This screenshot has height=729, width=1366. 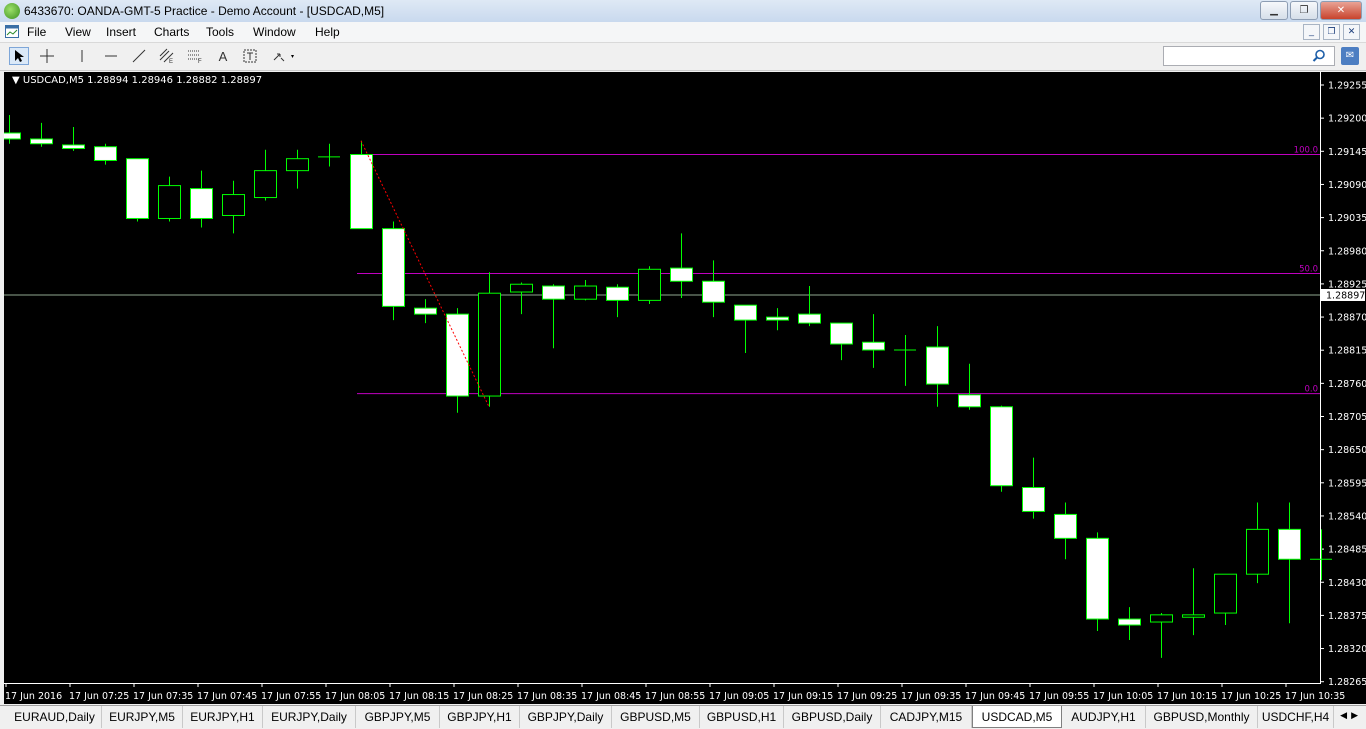 I want to click on text-tool-button: A, so click(x=223, y=56).